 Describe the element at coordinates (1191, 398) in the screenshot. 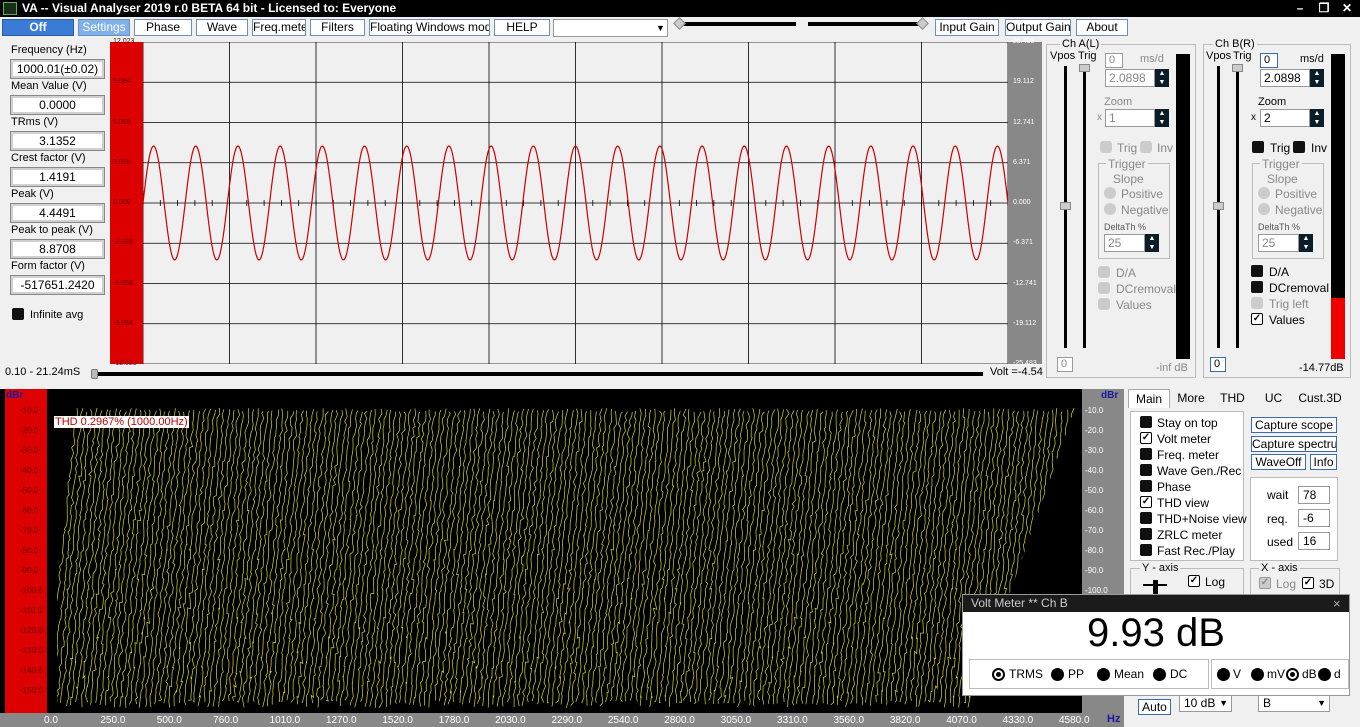

I see `tab-more: More` at that location.